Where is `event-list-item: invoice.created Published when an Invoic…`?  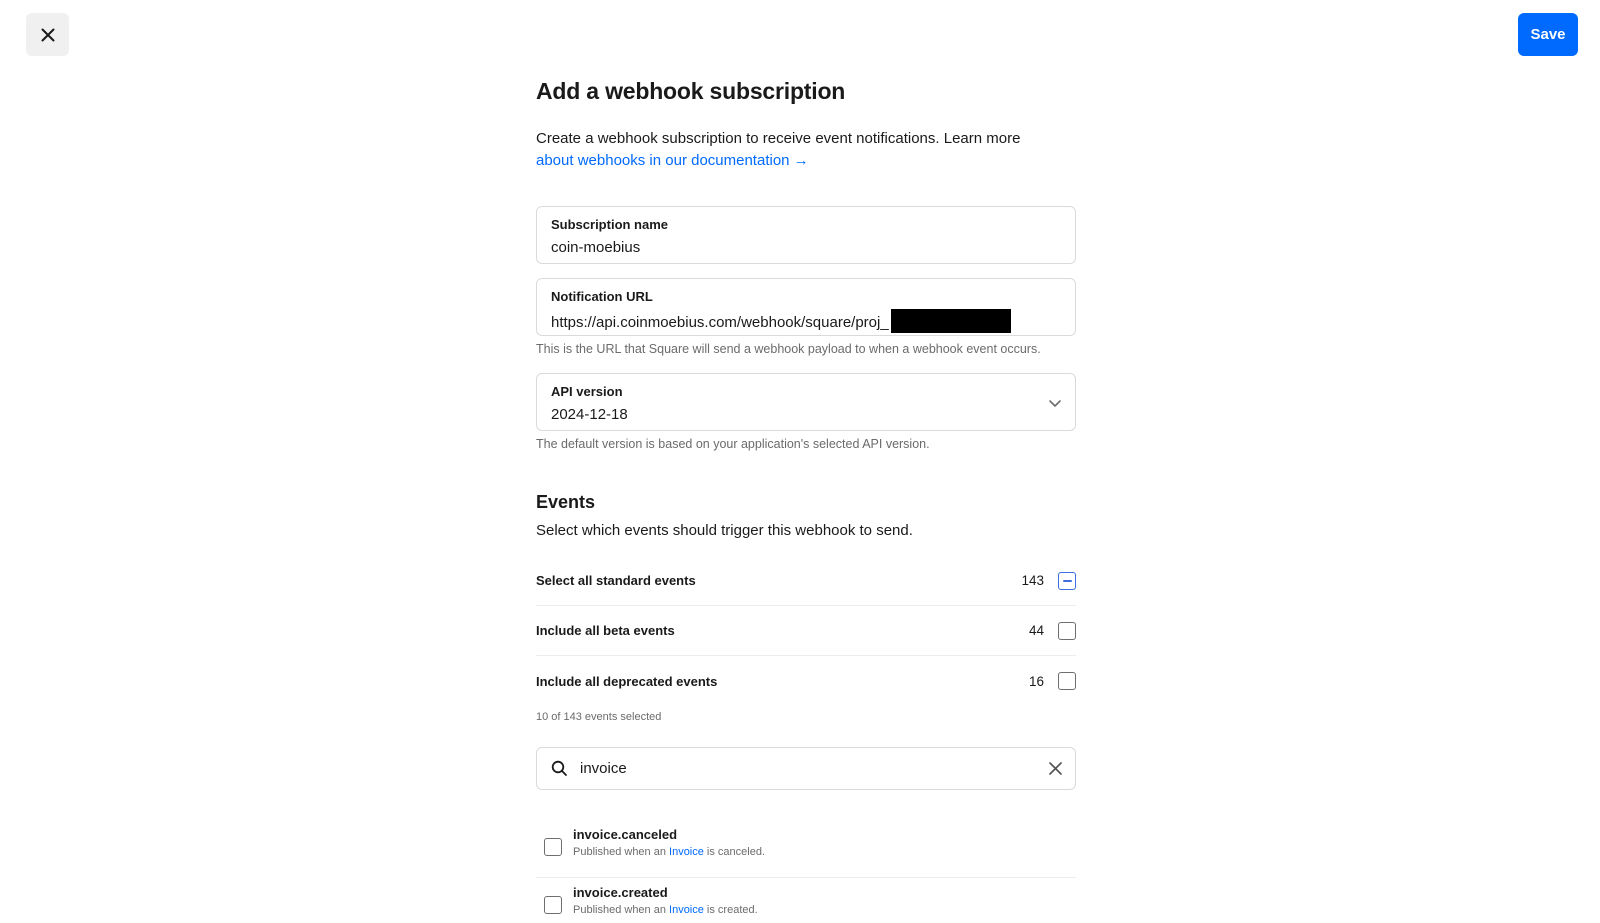 event-list-item: invoice.created Published when an Invoic… is located at coordinates (806, 900).